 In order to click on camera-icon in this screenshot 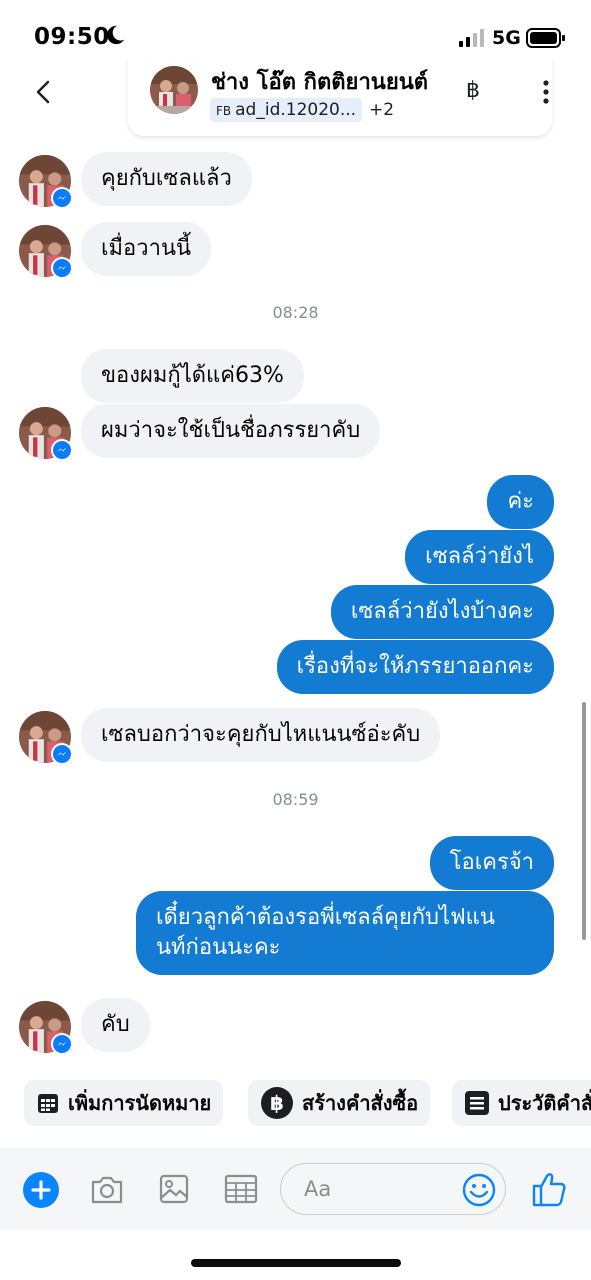, I will do `click(107, 1189)`.